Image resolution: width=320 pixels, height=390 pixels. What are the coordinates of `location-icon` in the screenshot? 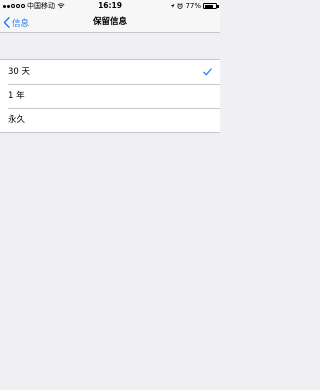 It's located at (172, 6).